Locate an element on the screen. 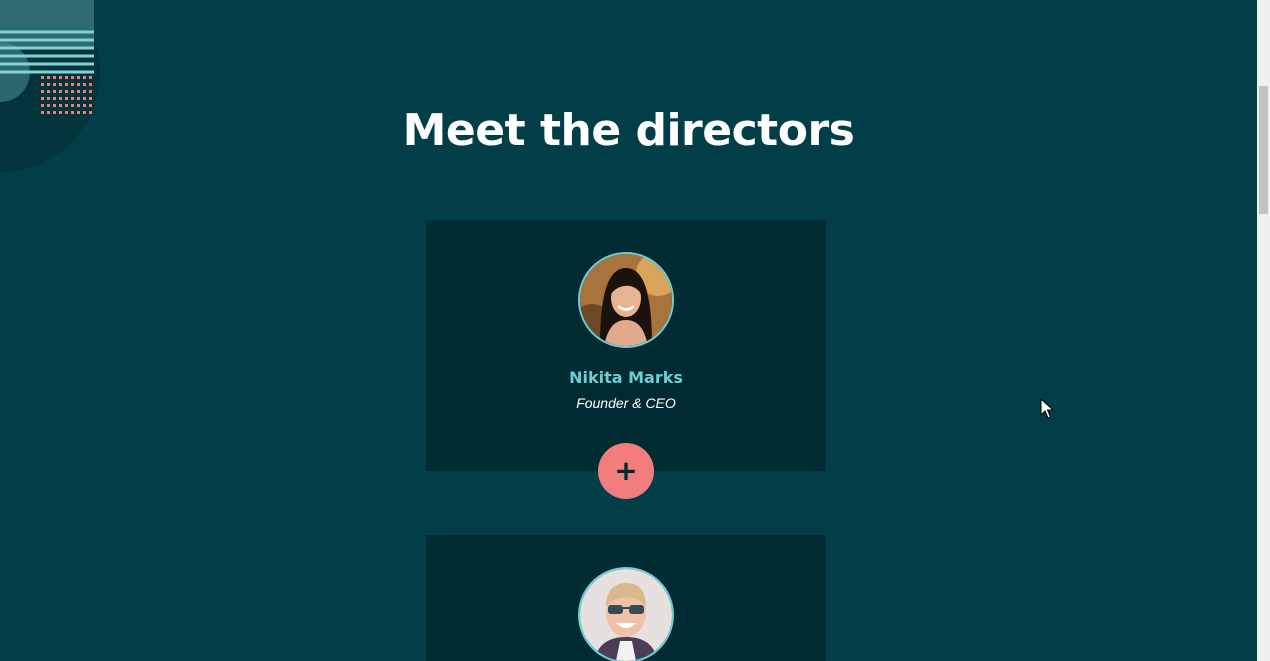 Image resolution: width=1270 pixels, height=661 pixels. mouse-cursor-icon is located at coordinates (1047, 408).